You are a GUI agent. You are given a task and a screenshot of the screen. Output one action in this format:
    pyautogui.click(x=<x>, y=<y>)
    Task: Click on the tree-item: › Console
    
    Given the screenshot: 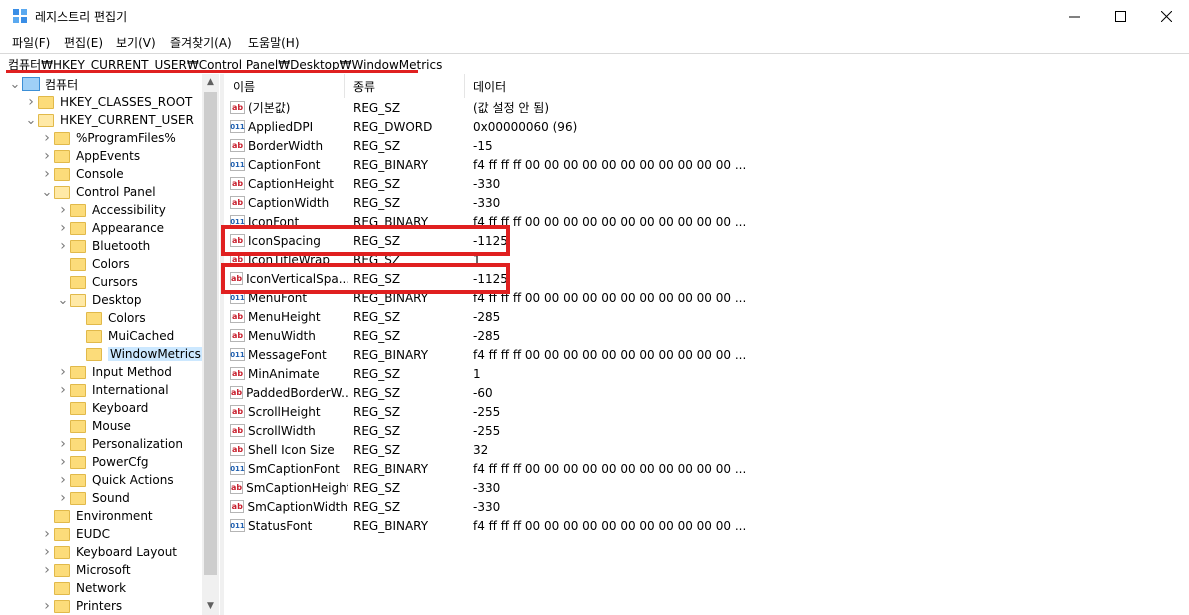 What is the action you would take?
    pyautogui.click(x=81, y=174)
    